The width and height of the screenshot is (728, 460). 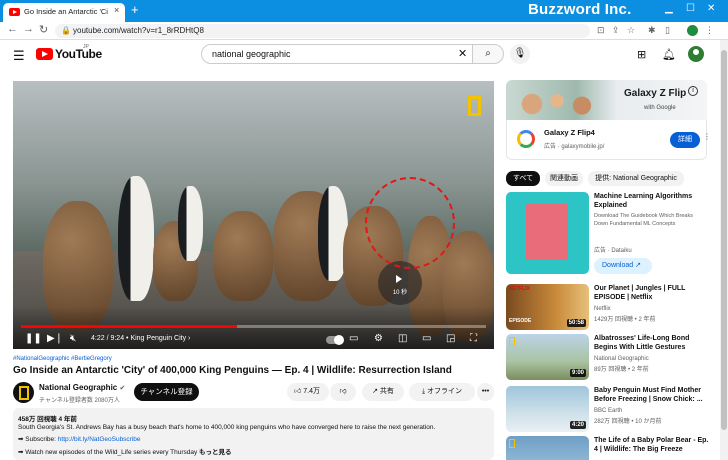 What do you see at coordinates (693, 91) in the screenshot?
I see `ad-info-icon: i` at bounding box center [693, 91].